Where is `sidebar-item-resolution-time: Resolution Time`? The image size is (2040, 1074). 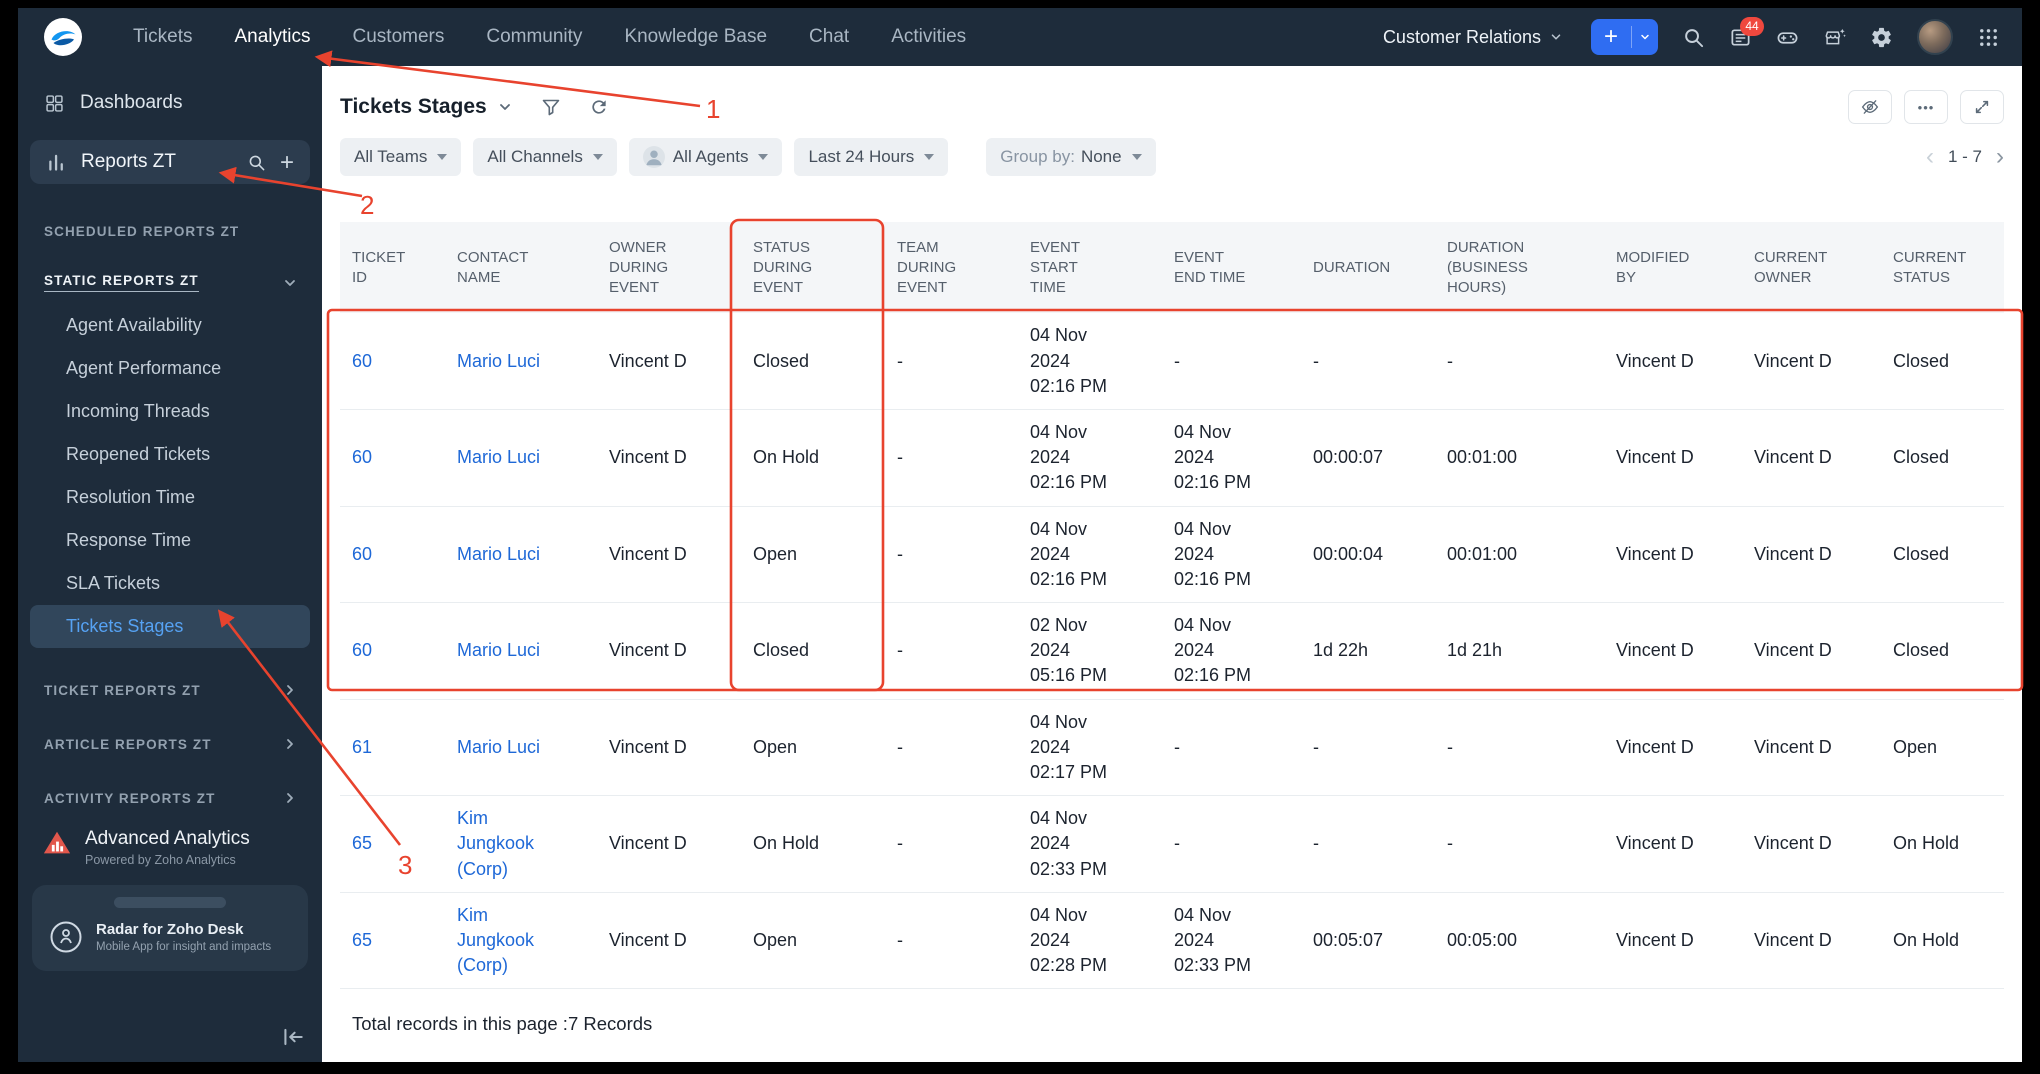 sidebar-item-resolution-time: Resolution Time is located at coordinates (170, 497).